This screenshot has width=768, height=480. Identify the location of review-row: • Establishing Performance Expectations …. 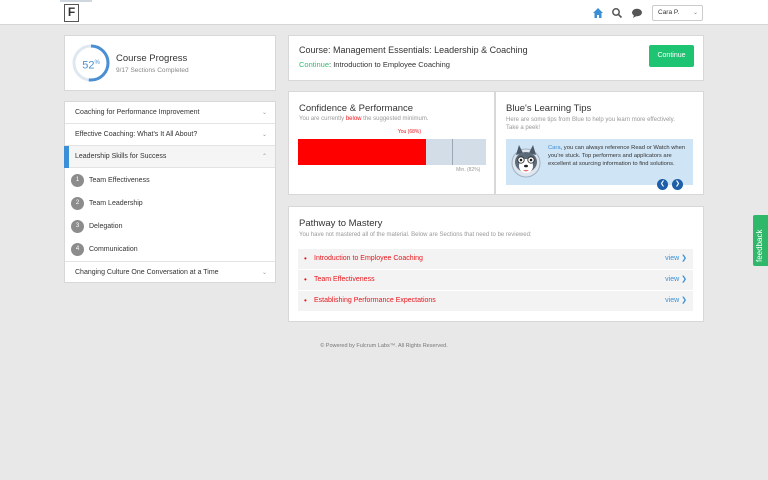
(495, 301).